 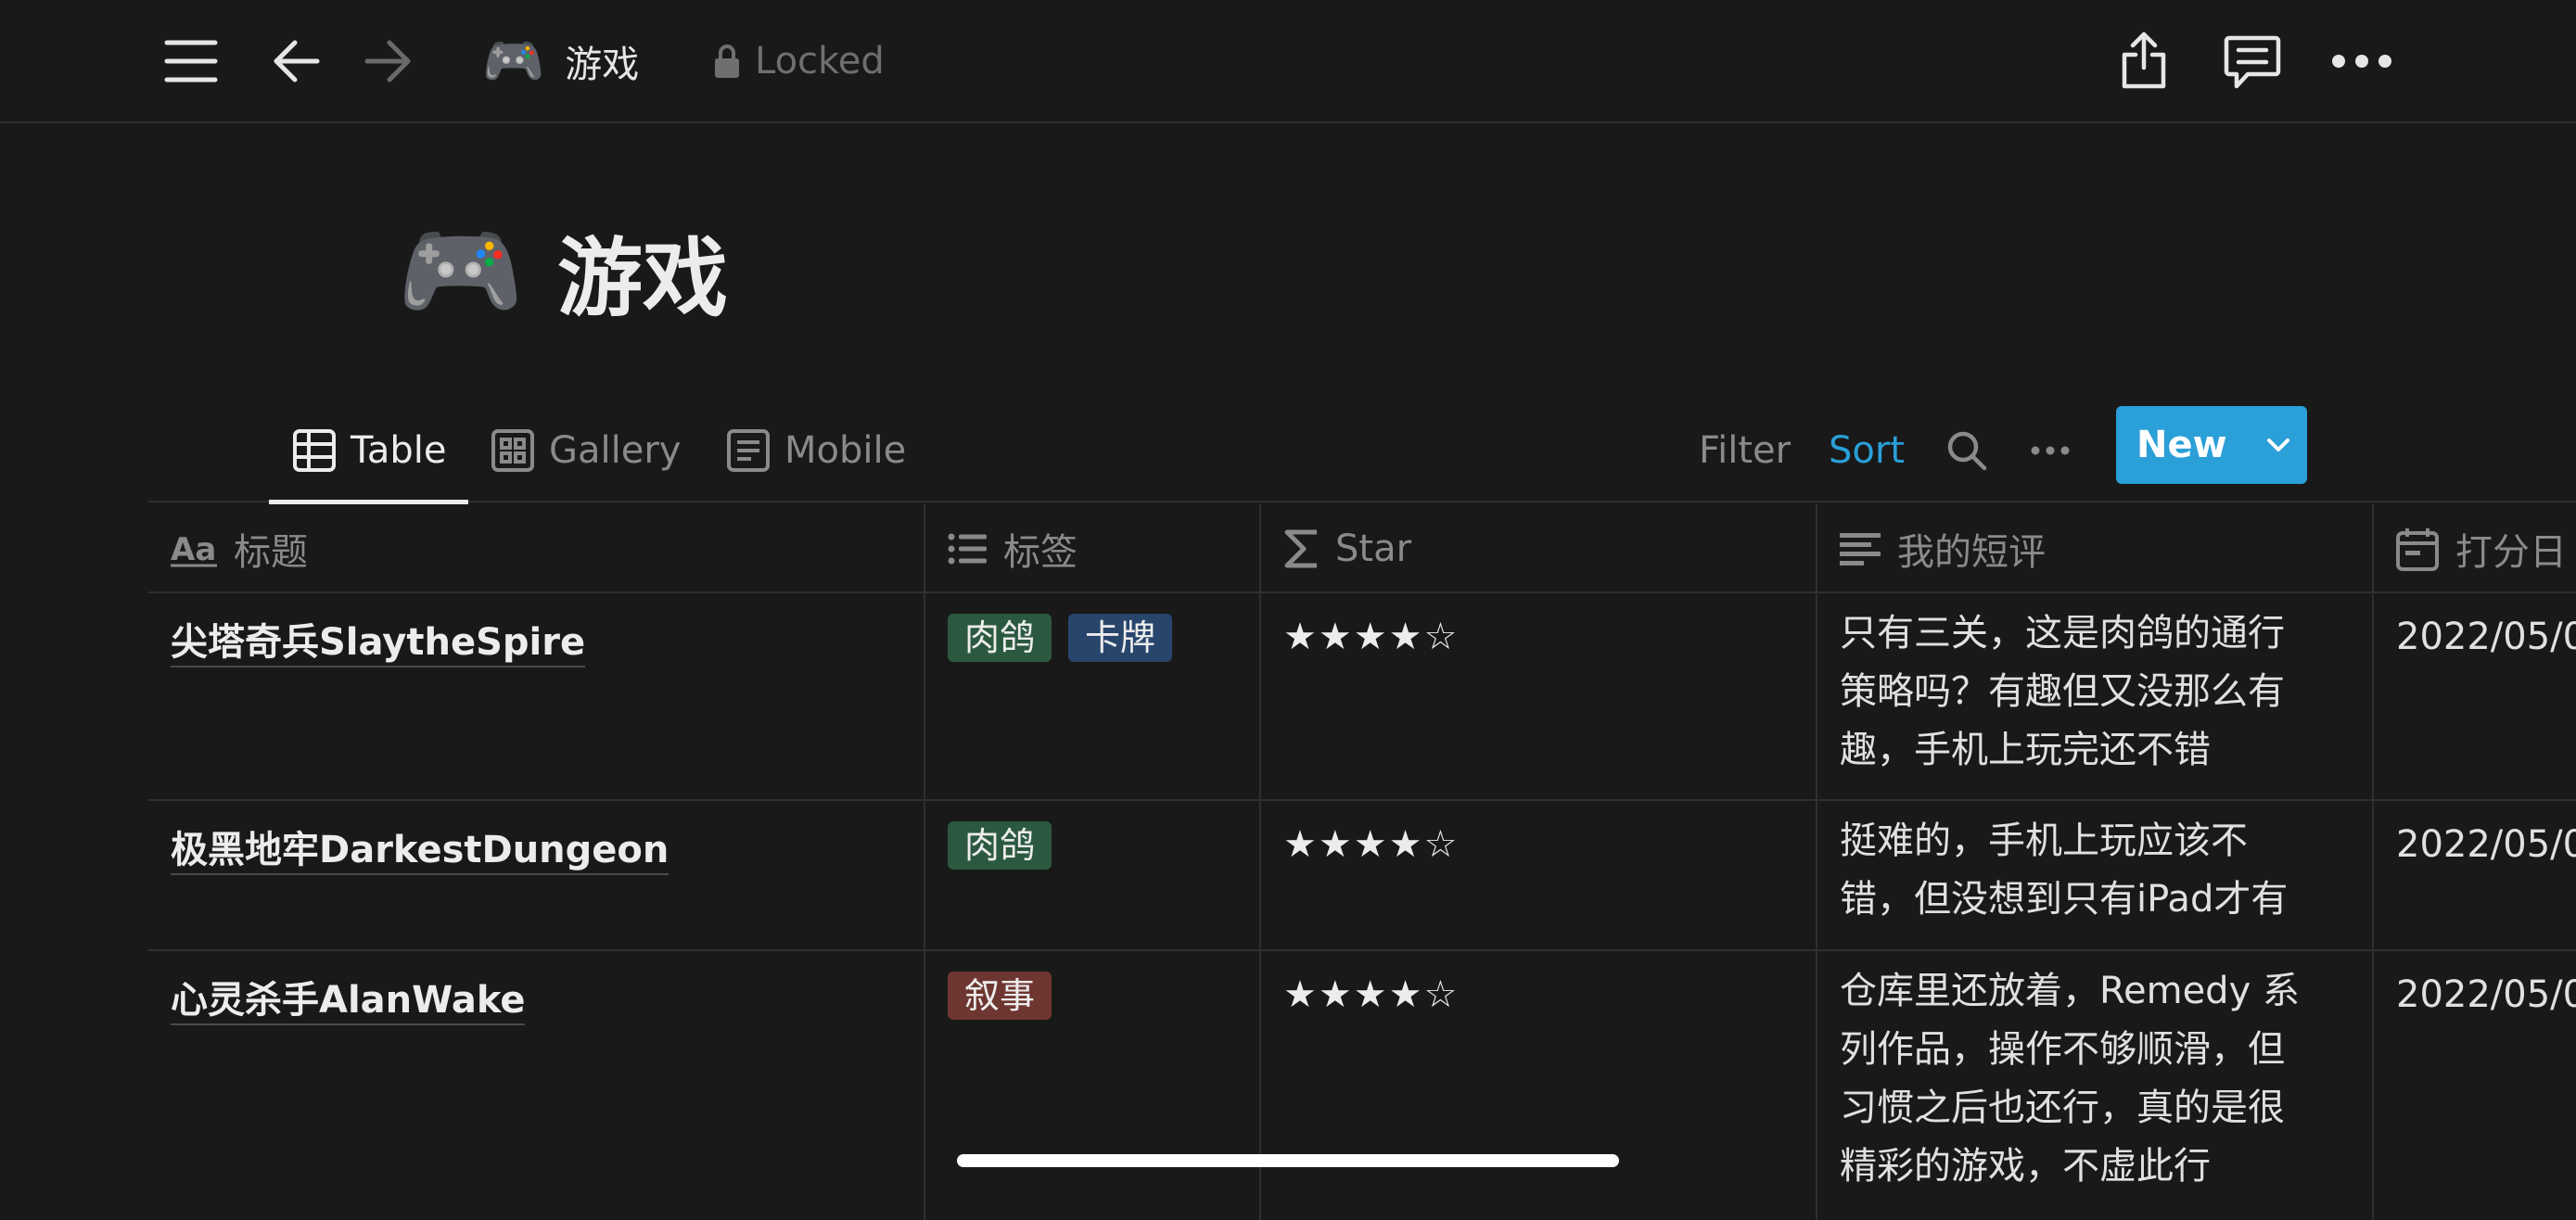 What do you see at coordinates (1288, 1160) in the screenshot?
I see `home-indicator` at bounding box center [1288, 1160].